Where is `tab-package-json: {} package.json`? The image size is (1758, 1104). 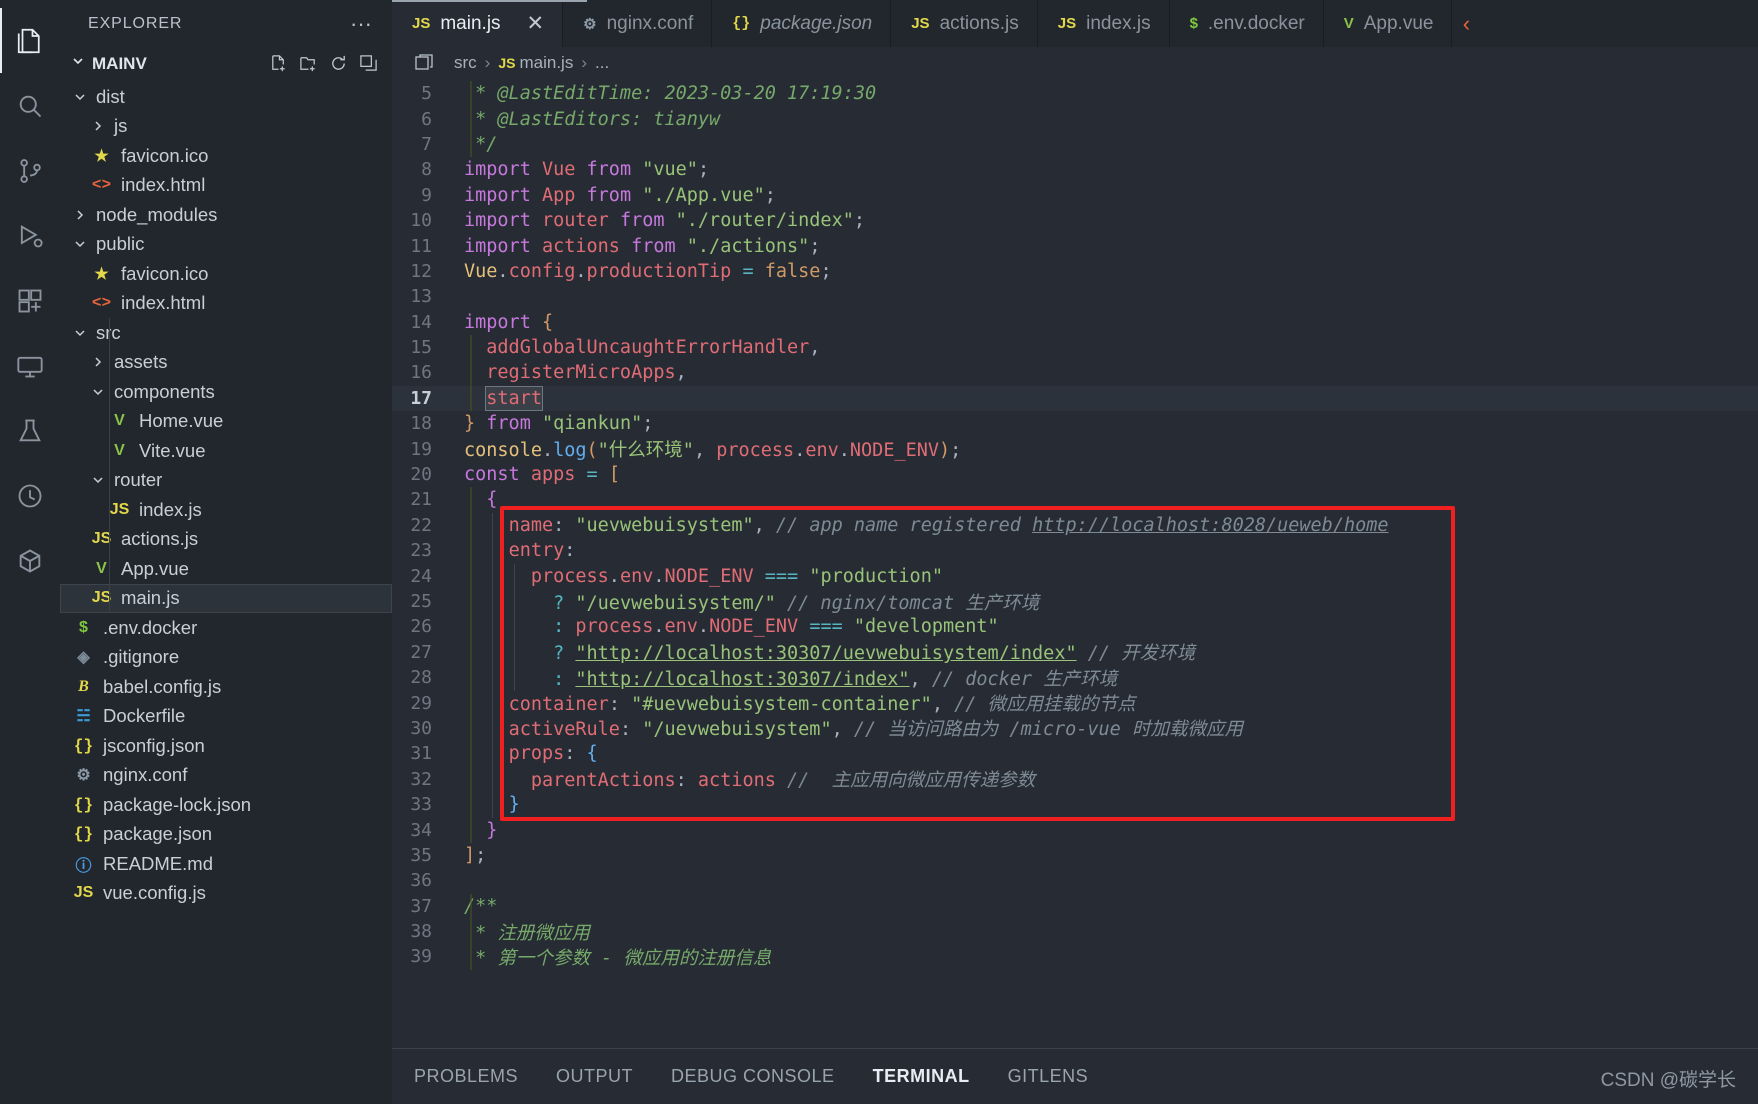 tab-package-json: {} package.json is located at coordinates (802, 23).